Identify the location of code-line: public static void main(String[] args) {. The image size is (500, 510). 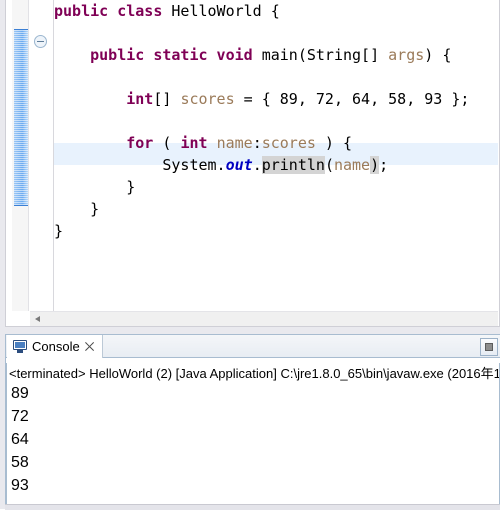
(271, 55).